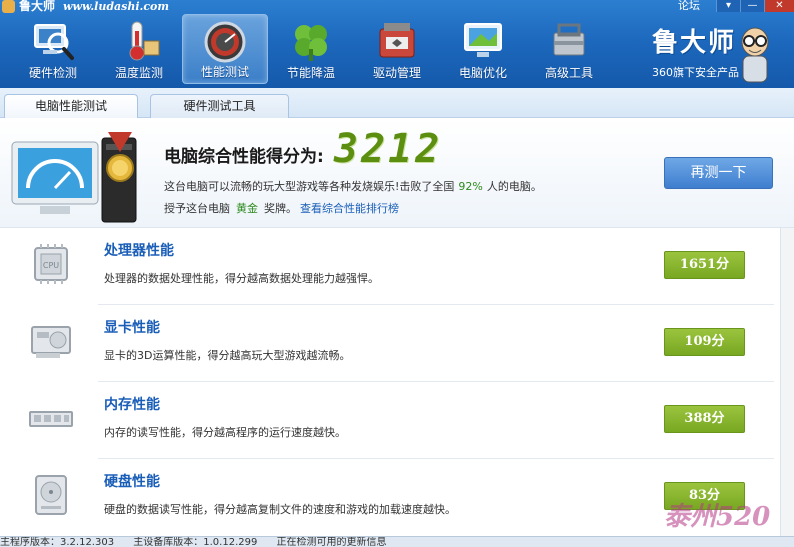 The height and width of the screenshot is (547, 794). I want to click on tool-driver-manage: 驱动管理, so click(397, 49).